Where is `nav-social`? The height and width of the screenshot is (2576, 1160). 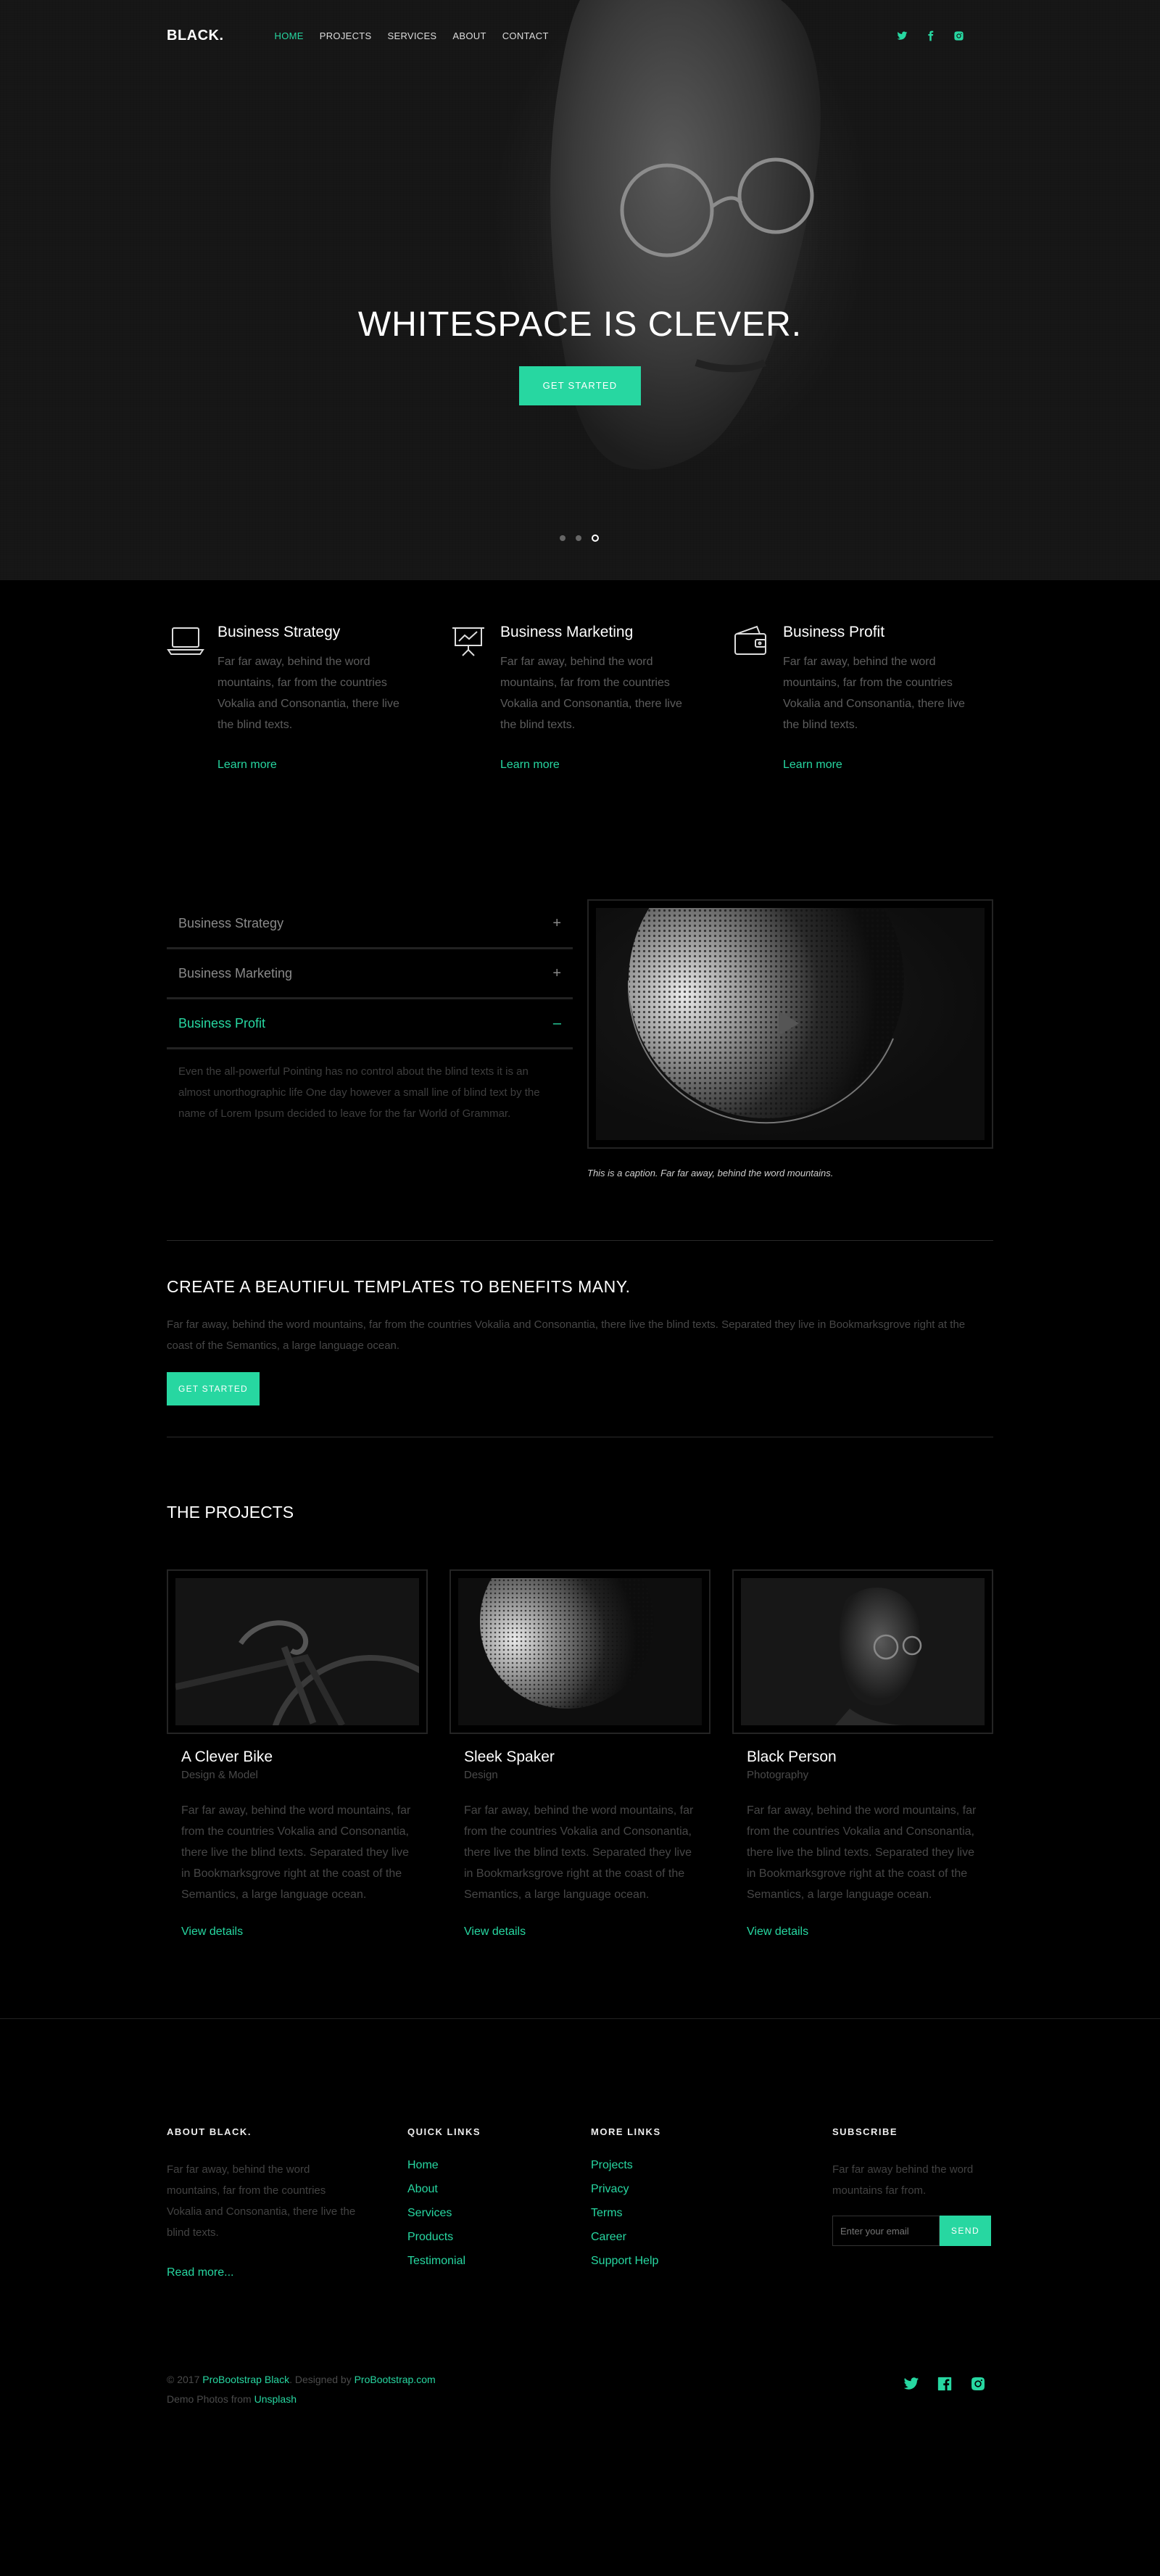
nav-social is located at coordinates (930, 35).